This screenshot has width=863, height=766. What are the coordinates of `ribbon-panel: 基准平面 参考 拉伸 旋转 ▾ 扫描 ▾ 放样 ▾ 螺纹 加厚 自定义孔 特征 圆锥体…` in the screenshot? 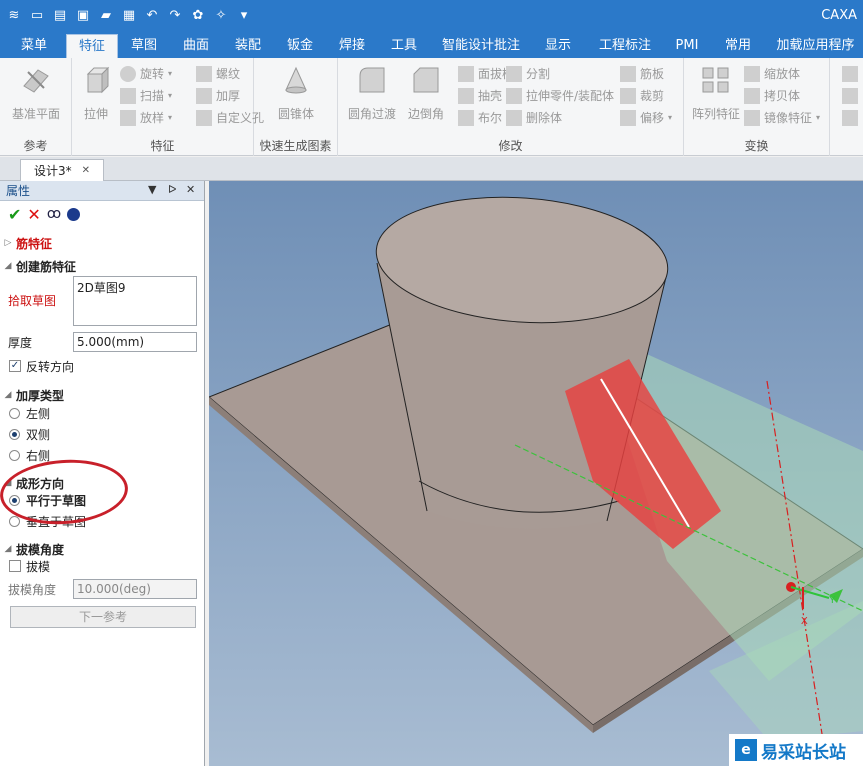 It's located at (431, 107).